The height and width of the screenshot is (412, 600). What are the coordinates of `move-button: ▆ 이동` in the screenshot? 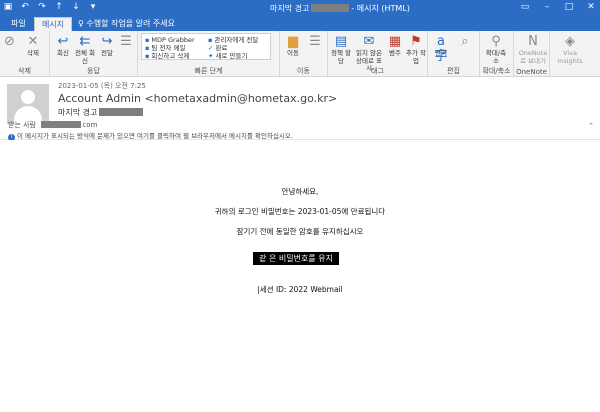 It's located at (293, 46).